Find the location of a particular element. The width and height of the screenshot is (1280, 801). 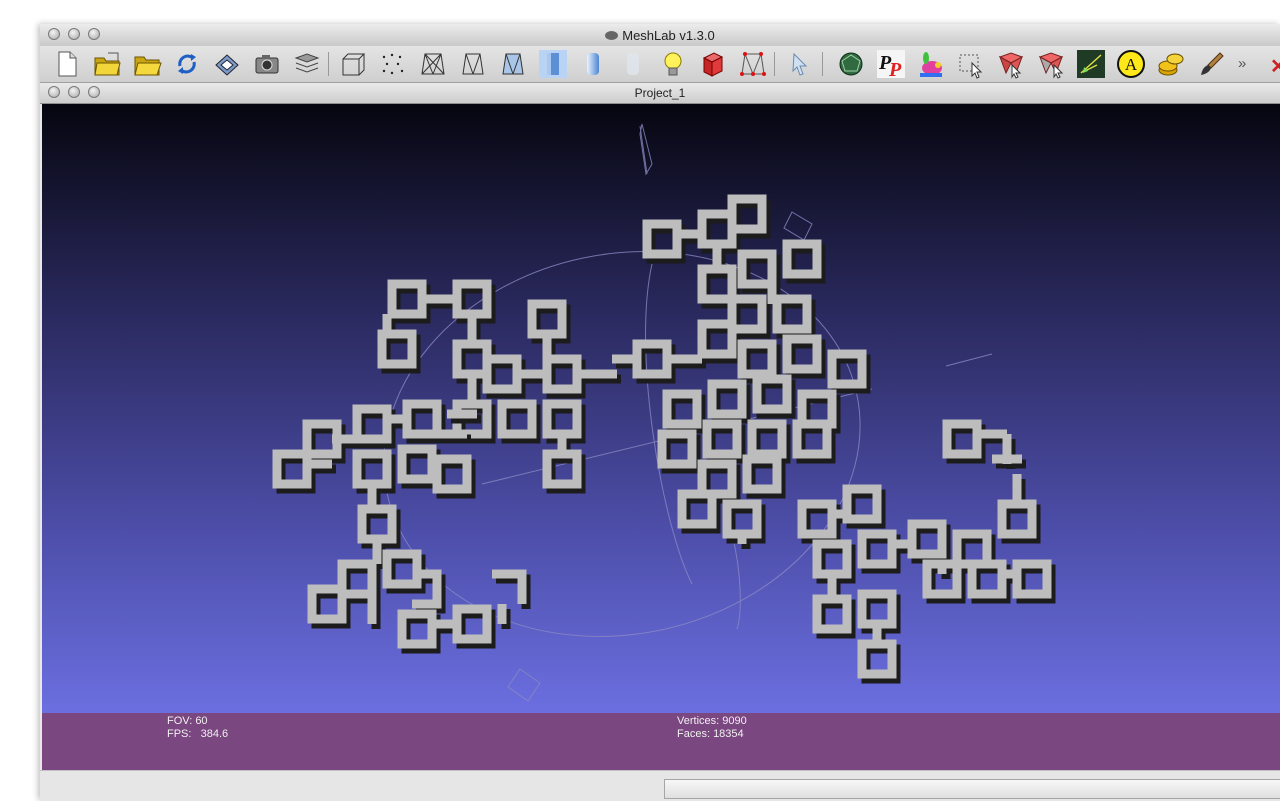

flat-shading-icon is located at coordinates (553, 64).